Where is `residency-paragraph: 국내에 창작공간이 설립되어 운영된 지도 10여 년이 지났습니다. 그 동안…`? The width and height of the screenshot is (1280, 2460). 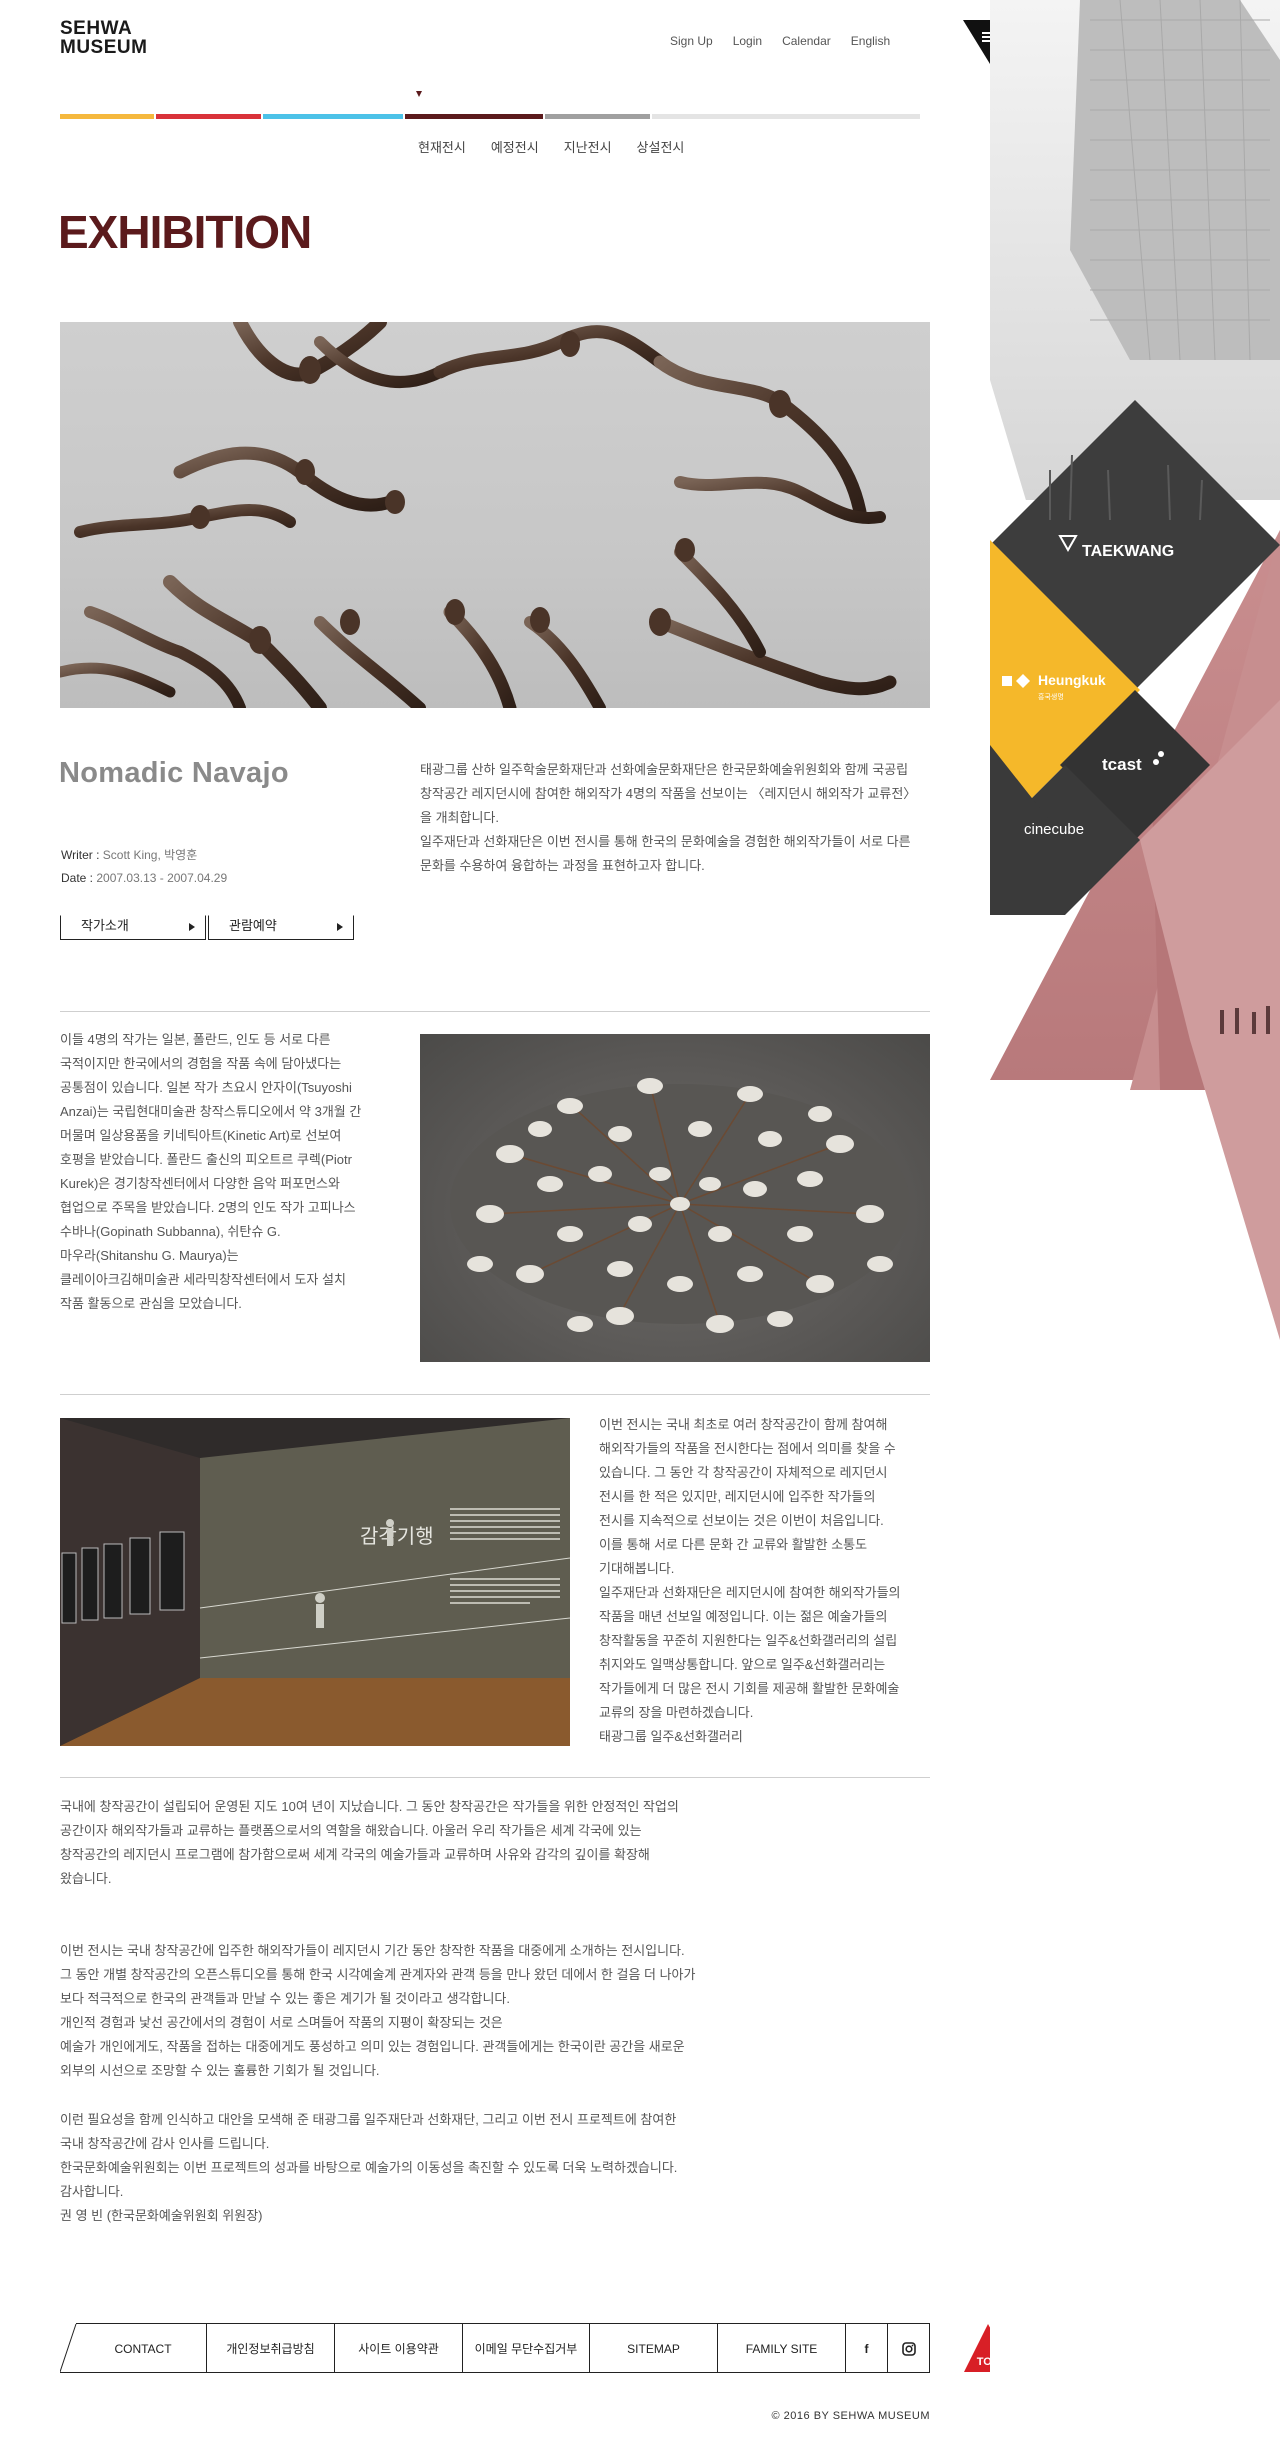 residency-paragraph: 국내에 창작공간이 설립되어 운영된 지도 10여 년이 지났습니다. 그 동안… is located at coordinates (420, 1843).